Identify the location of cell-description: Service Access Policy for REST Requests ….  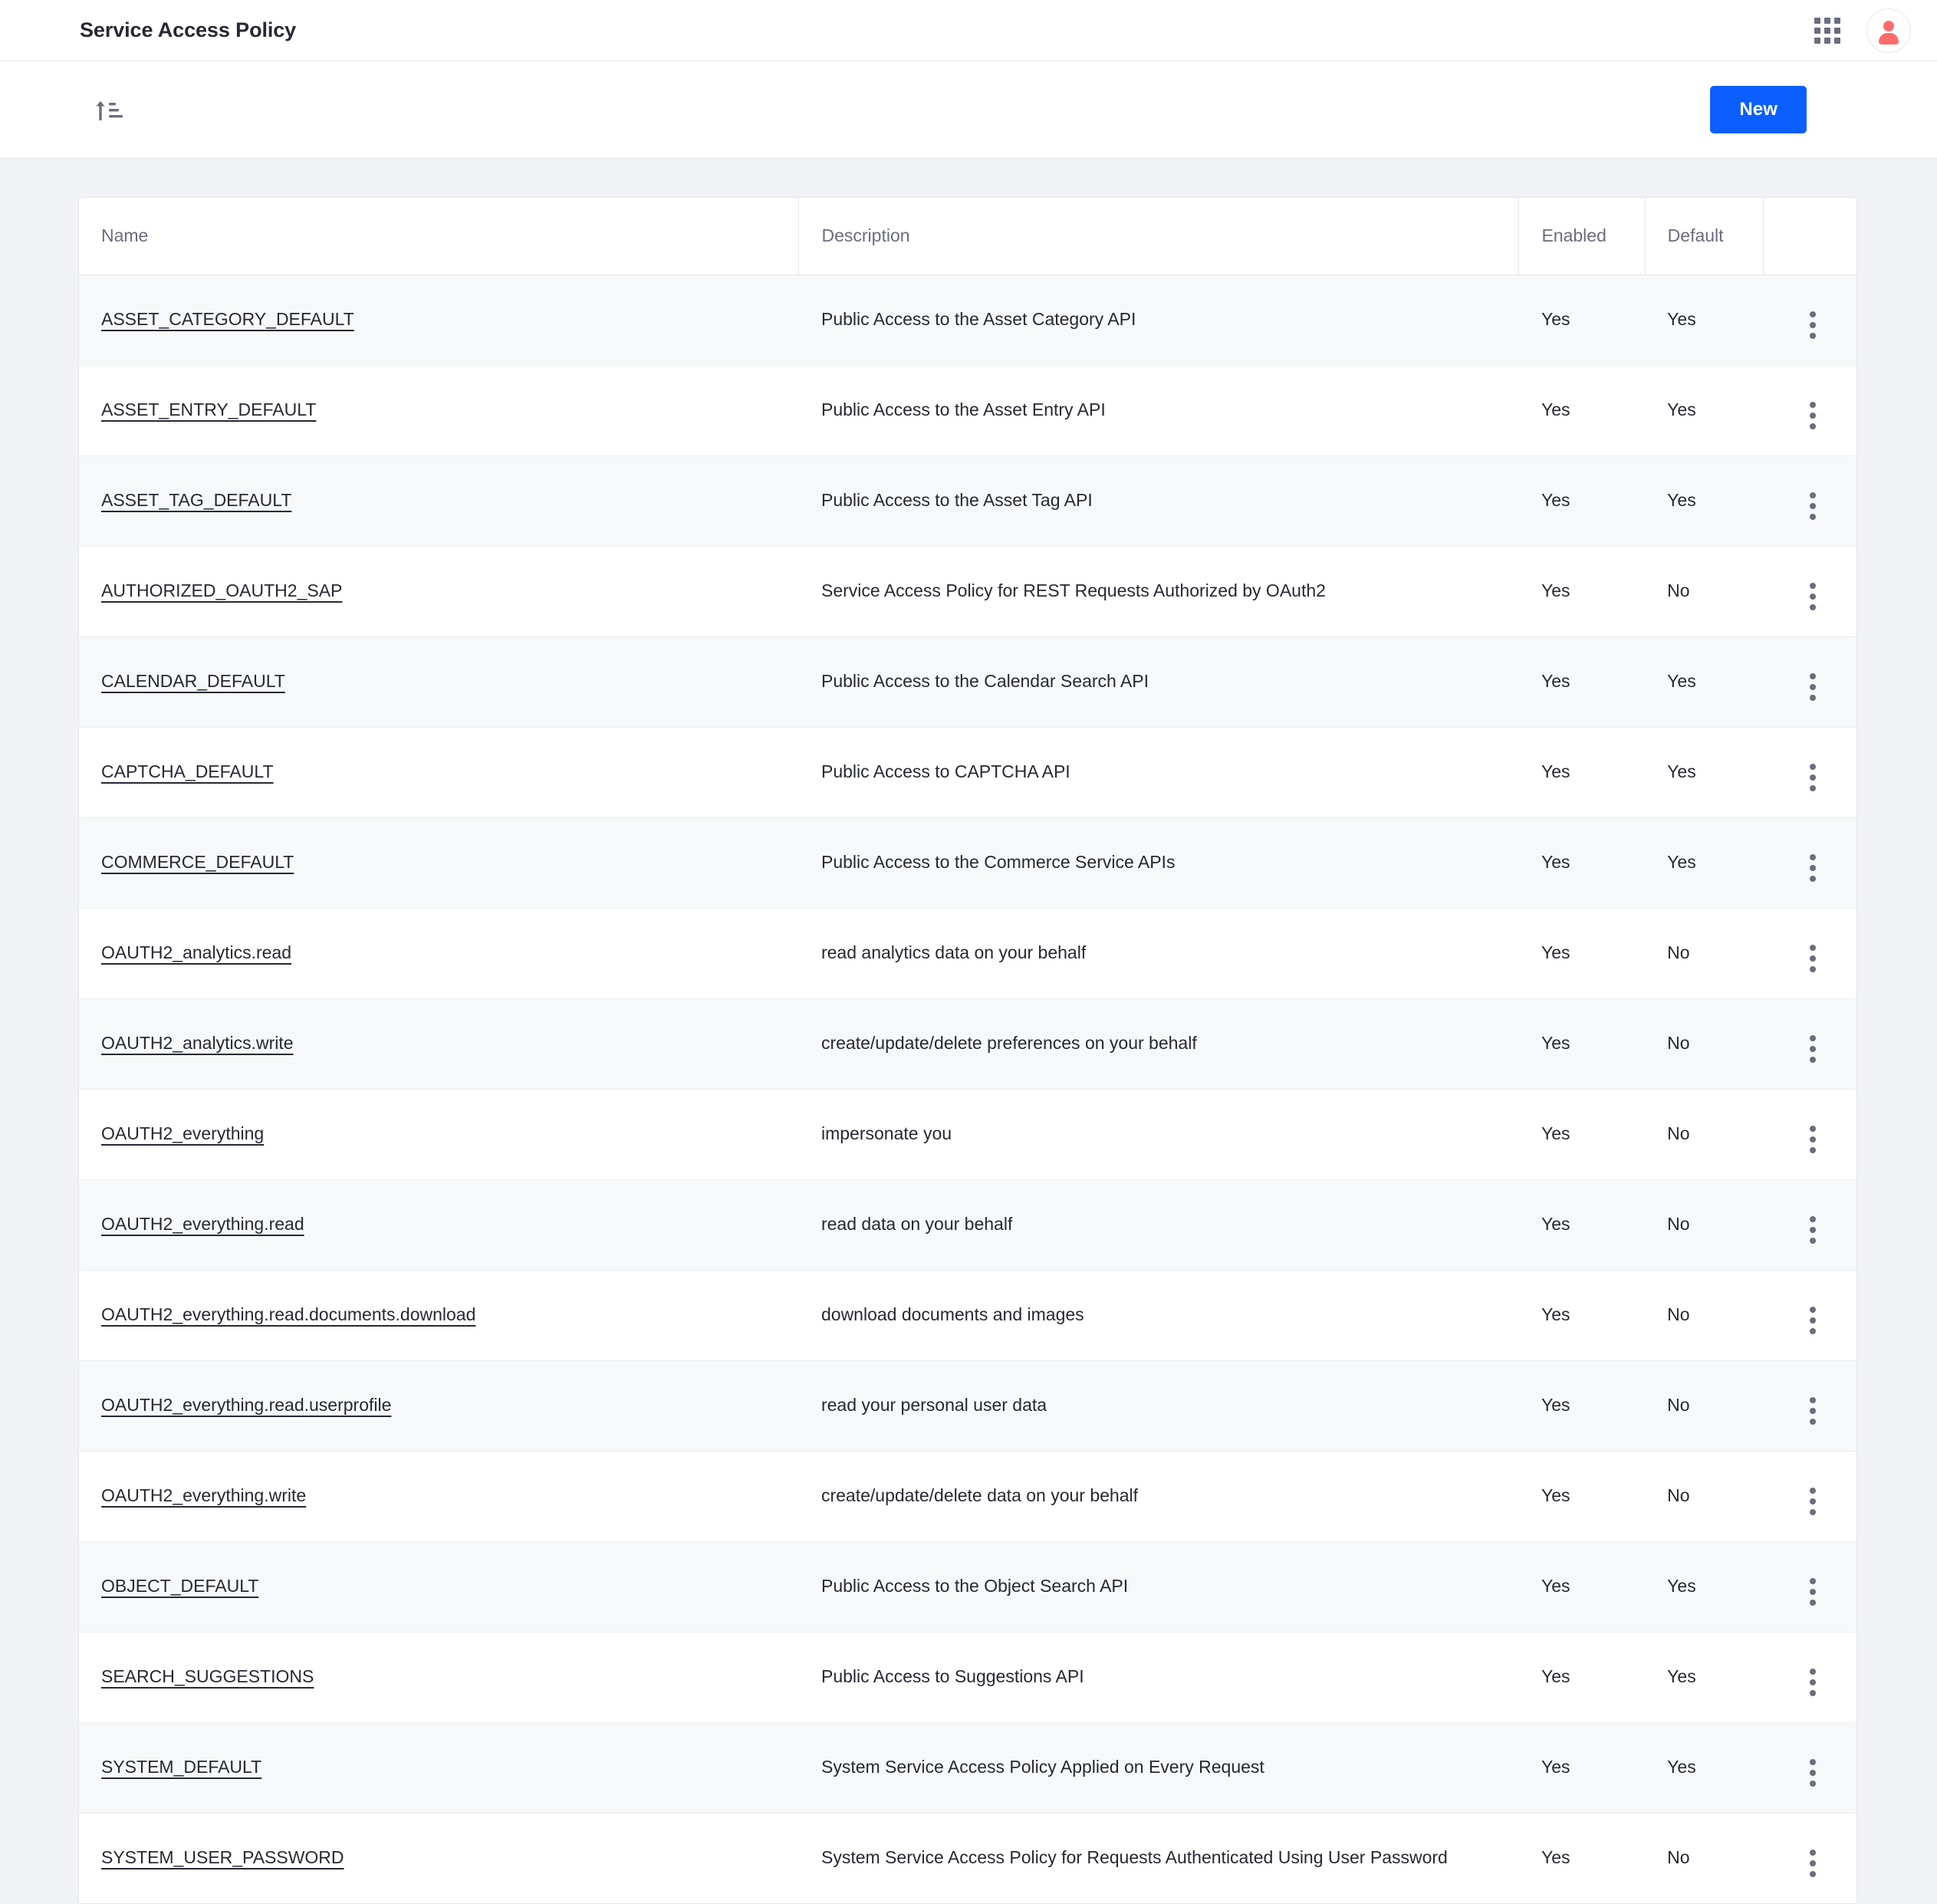
(1159, 591).